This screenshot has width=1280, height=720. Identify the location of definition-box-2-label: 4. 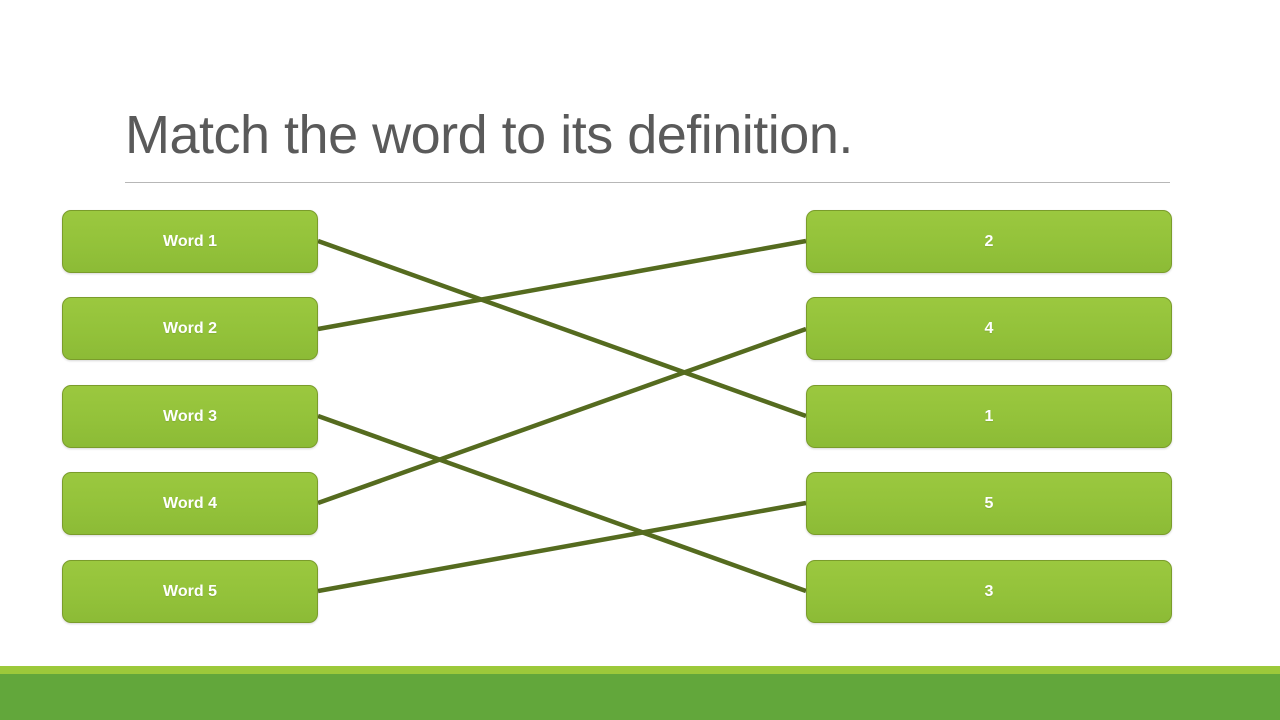
(989, 328).